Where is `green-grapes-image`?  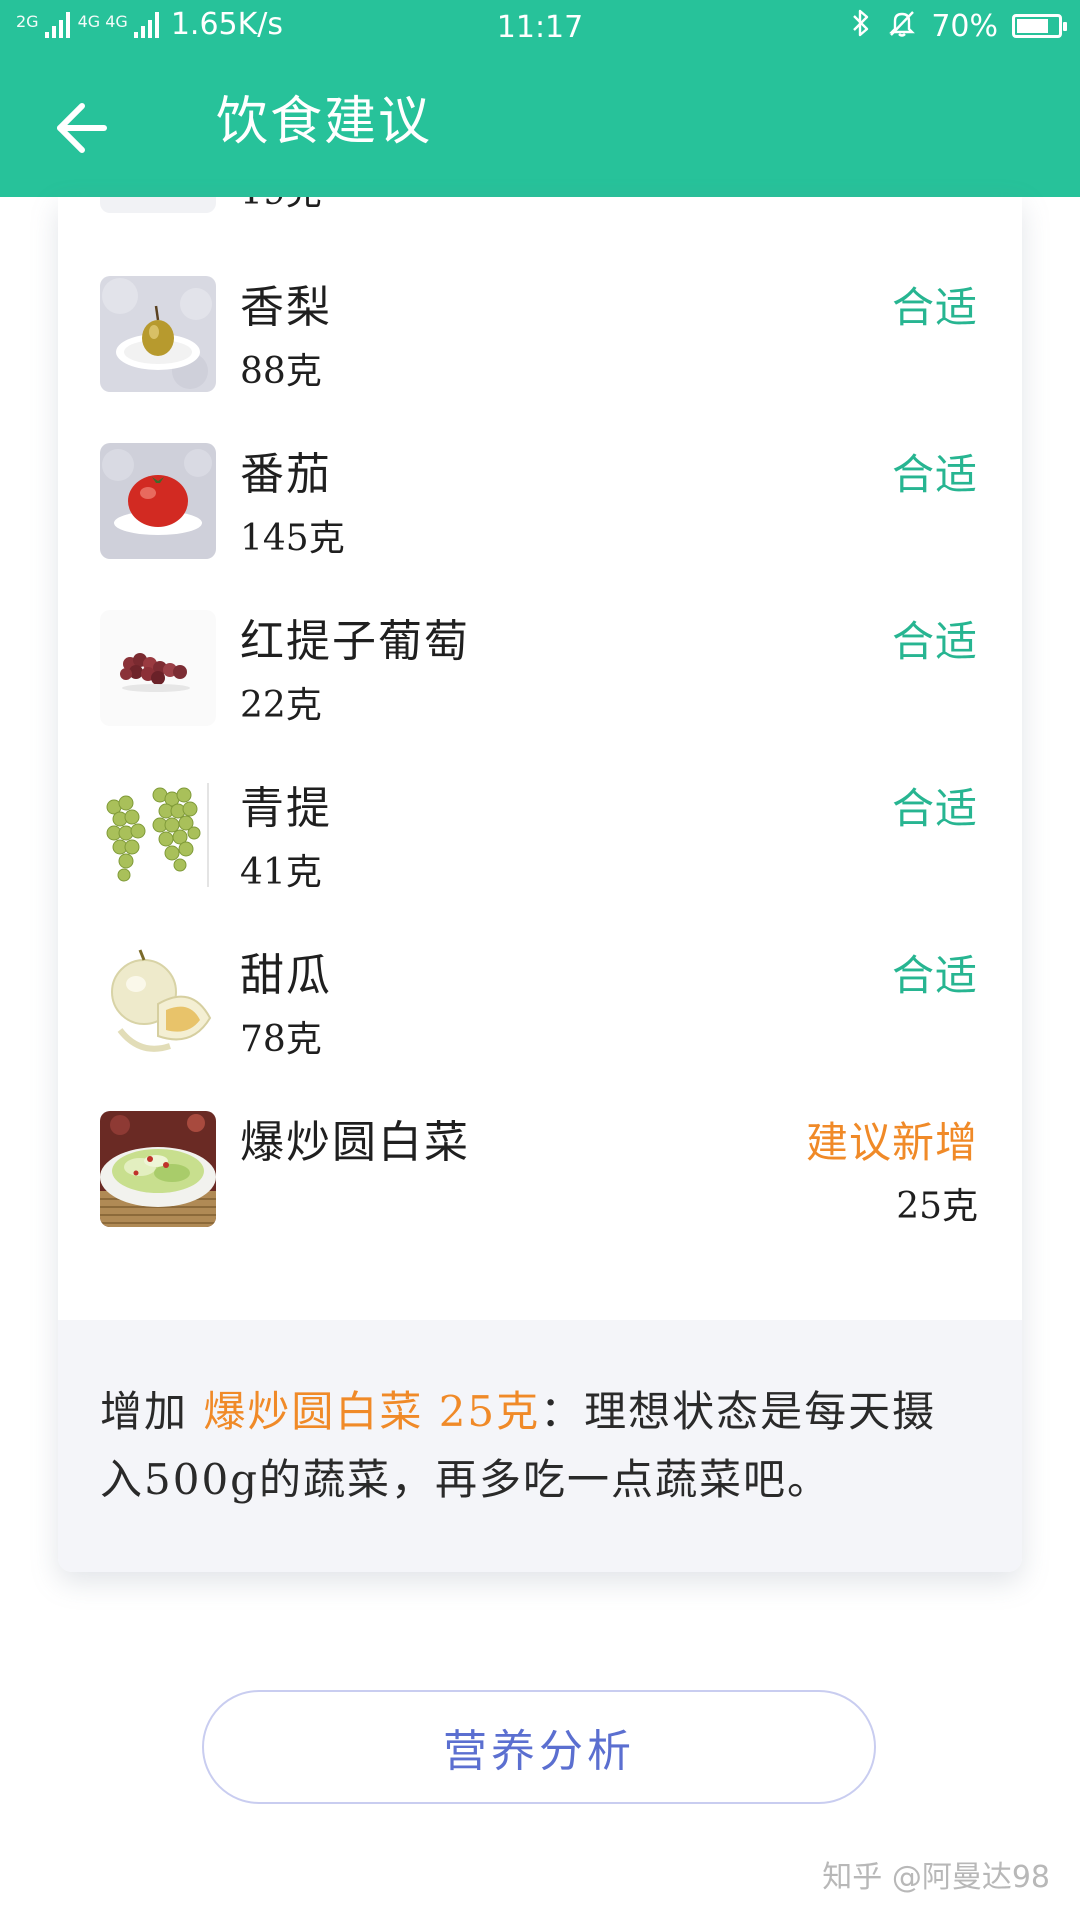
green-grapes-image is located at coordinates (158, 835).